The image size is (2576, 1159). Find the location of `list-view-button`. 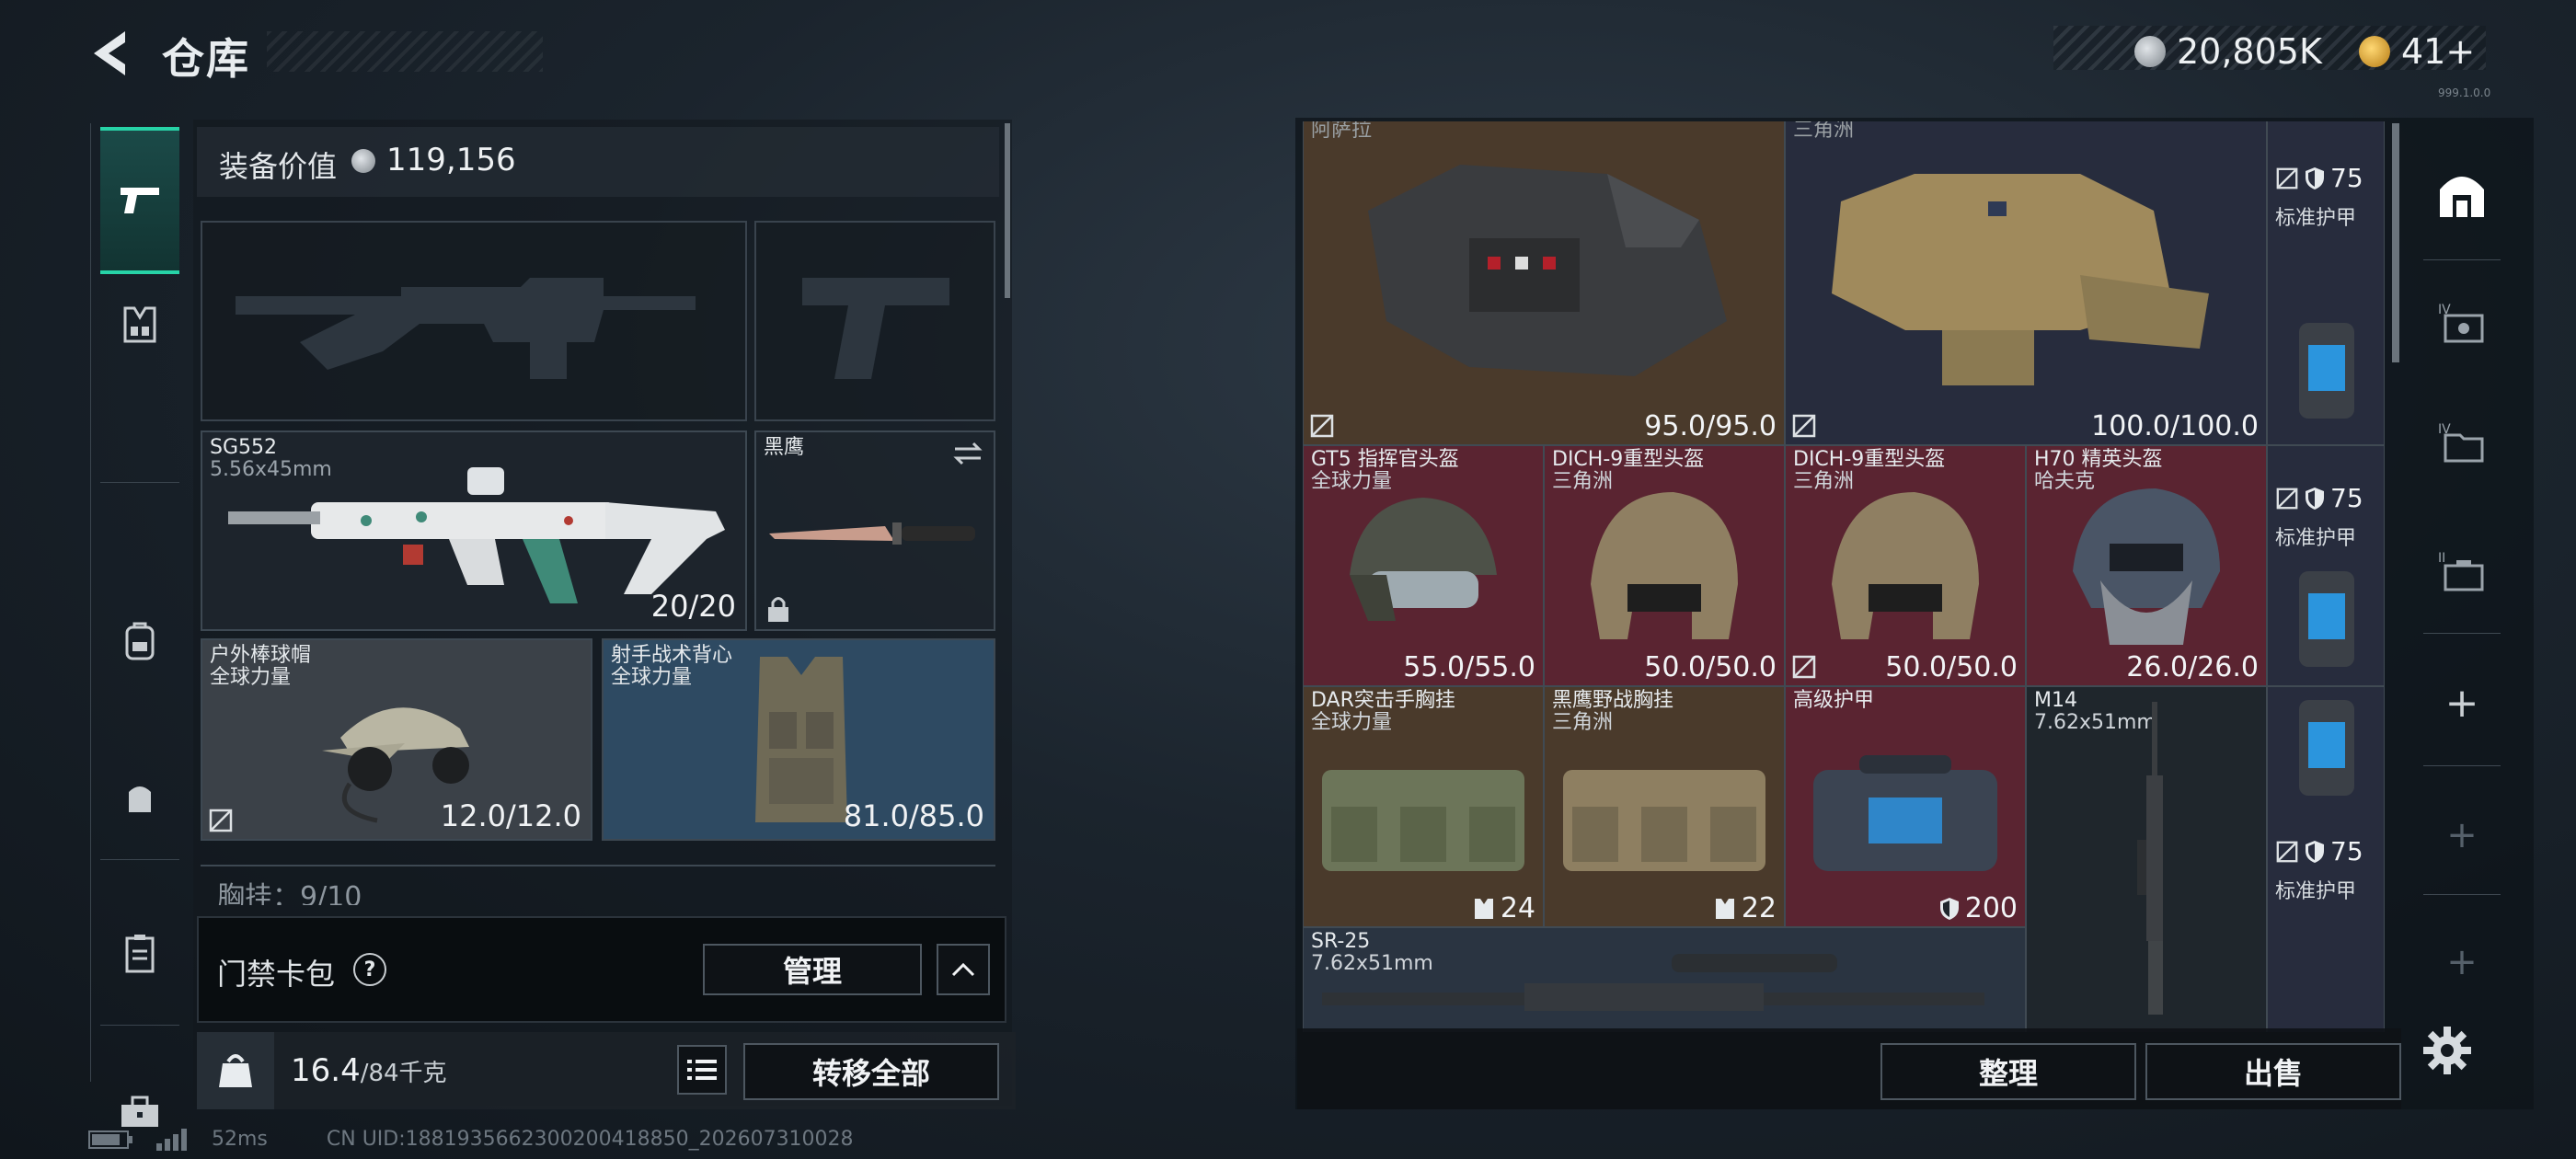

list-view-button is located at coordinates (702, 1070).